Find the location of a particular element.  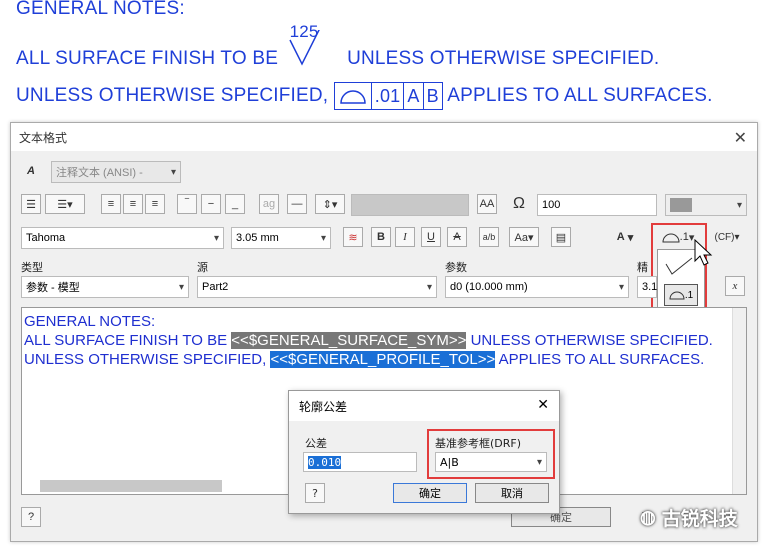

subdialog-cancel-button: 取消 is located at coordinates (512, 493).